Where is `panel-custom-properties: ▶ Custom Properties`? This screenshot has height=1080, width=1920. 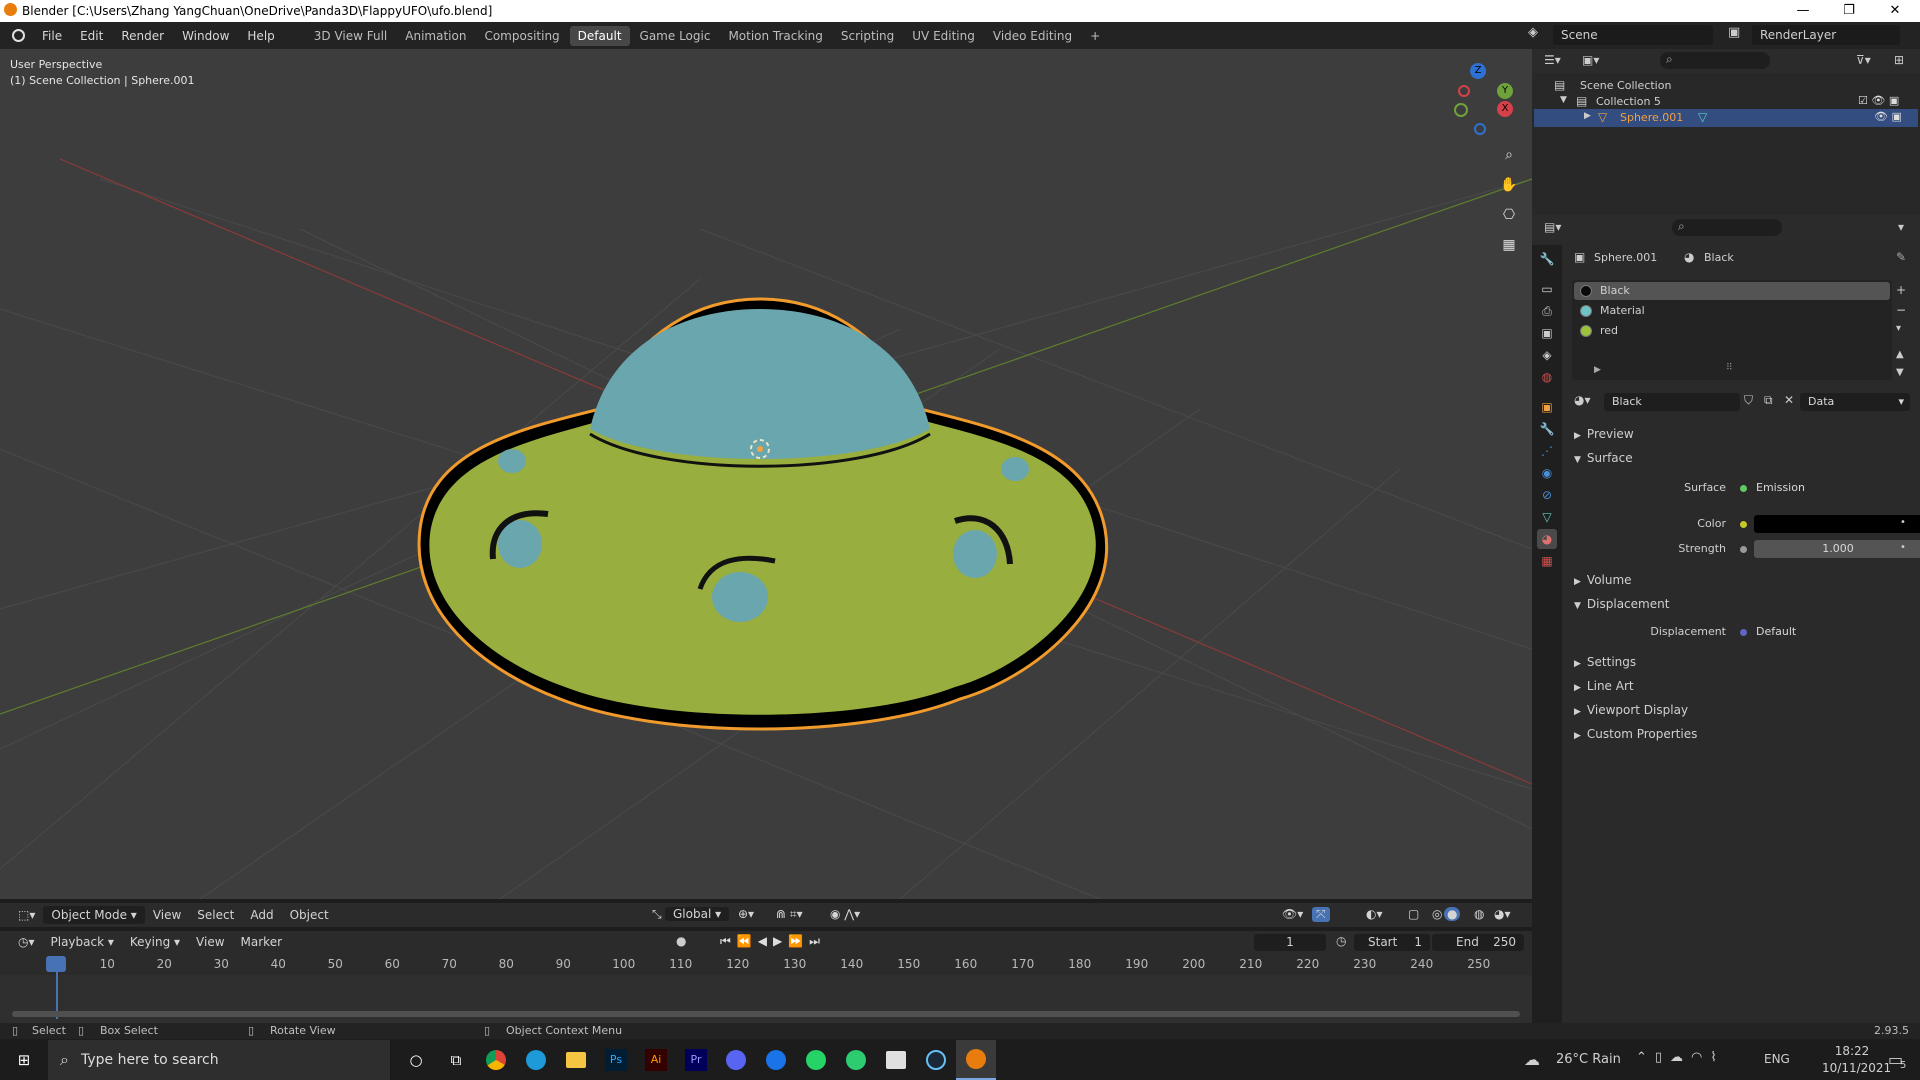
panel-custom-properties: ▶ Custom Properties is located at coordinates (1635, 734).